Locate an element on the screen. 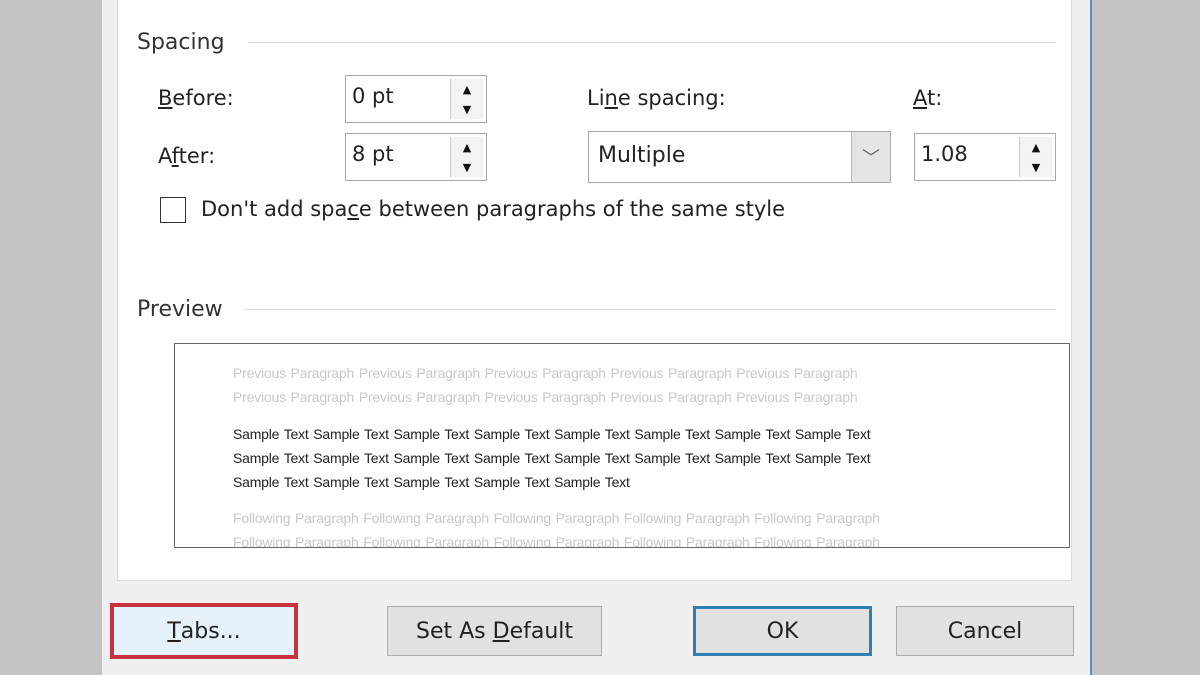  after-spinner: 8 pt ▲ ▼ is located at coordinates (416, 157).